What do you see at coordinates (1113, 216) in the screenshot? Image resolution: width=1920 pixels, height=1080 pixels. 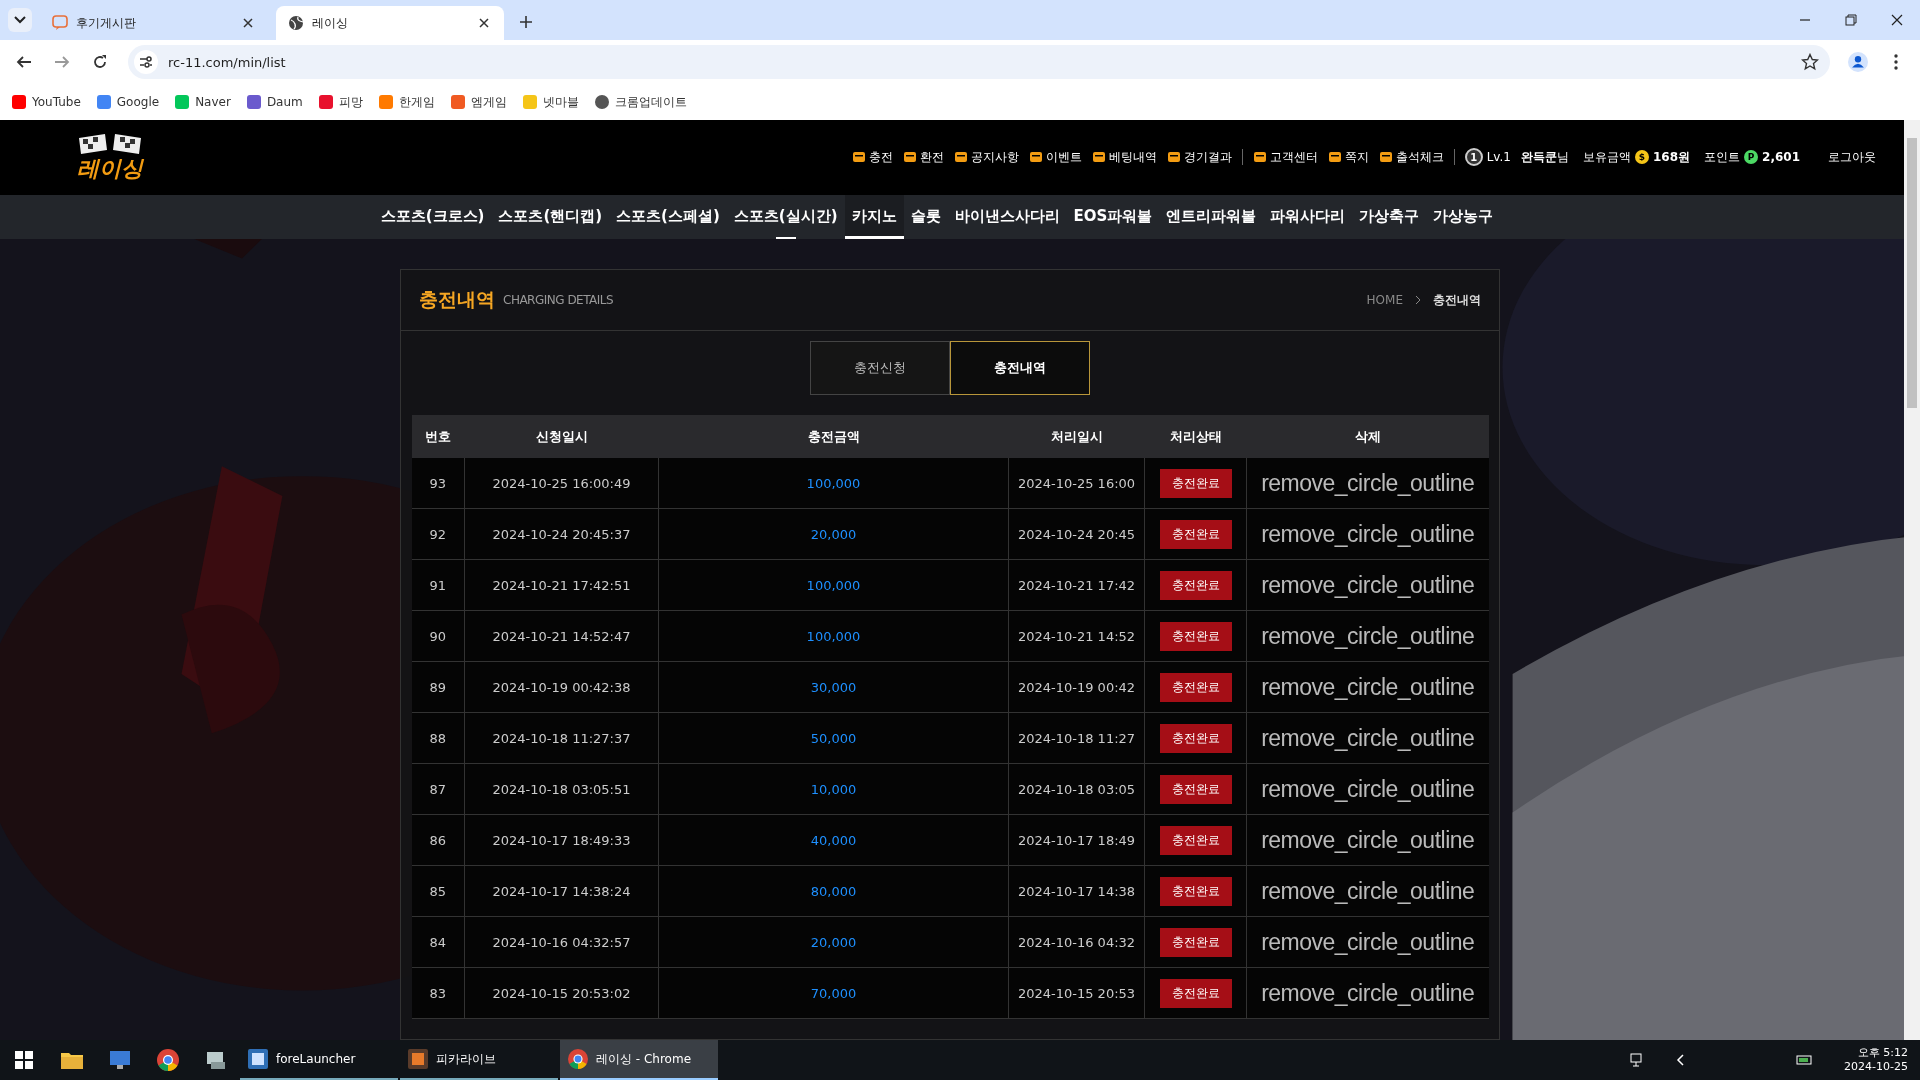 I see `nav-tab: EOS파워볼` at bounding box center [1113, 216].